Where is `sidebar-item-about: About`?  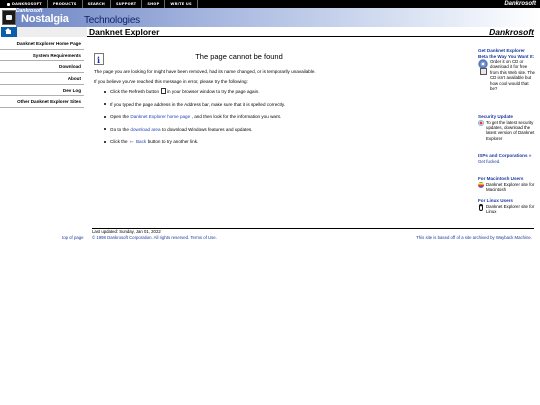
sidebar-item-about: About is located at coordinates (42, 79).